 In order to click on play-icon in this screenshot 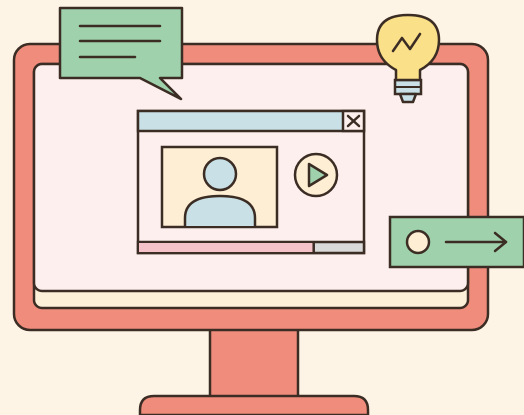, I will do `click(316, 175)`.